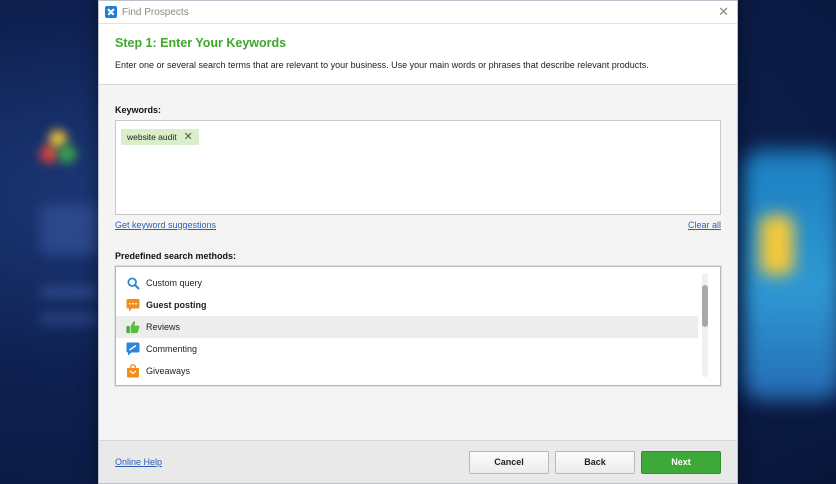 The image size is (836, 484). I want to click on keywords-label: Keywords:, so click(138, 110).